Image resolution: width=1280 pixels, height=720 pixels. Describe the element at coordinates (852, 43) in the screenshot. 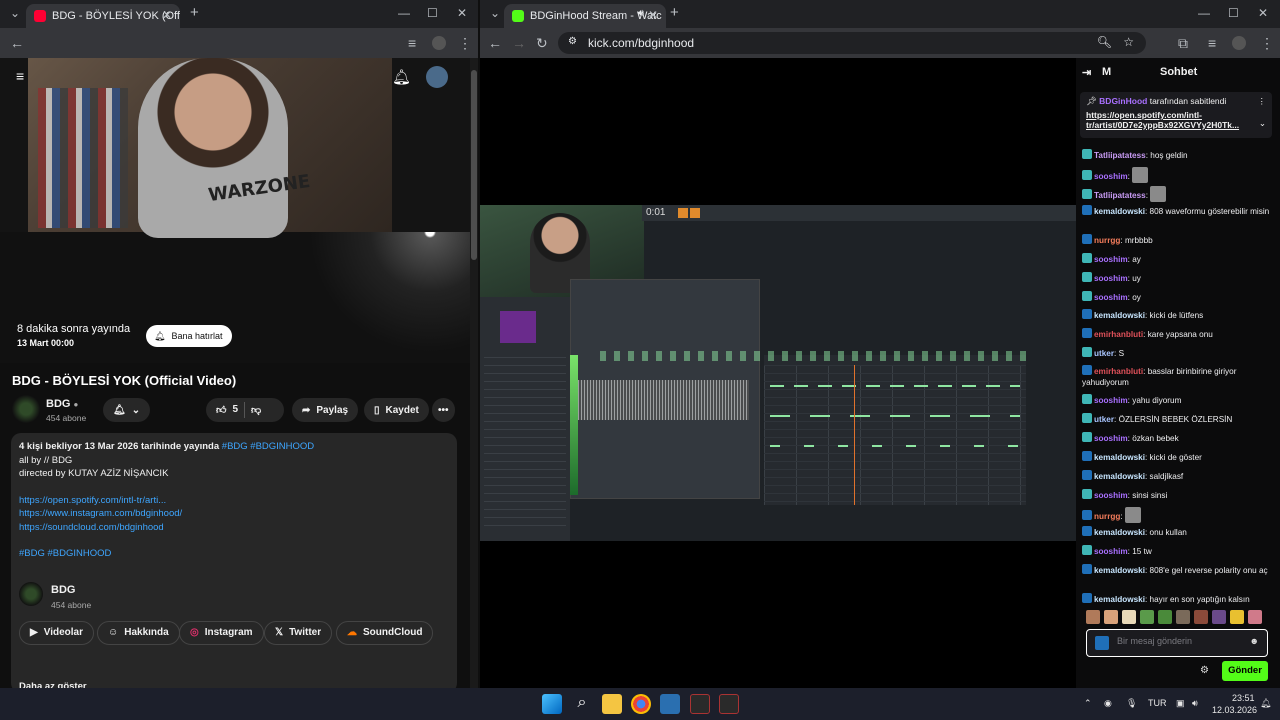

I see `url-field: ⚙ kick.com/bdginhood 🔍︎ ☆` at that location.